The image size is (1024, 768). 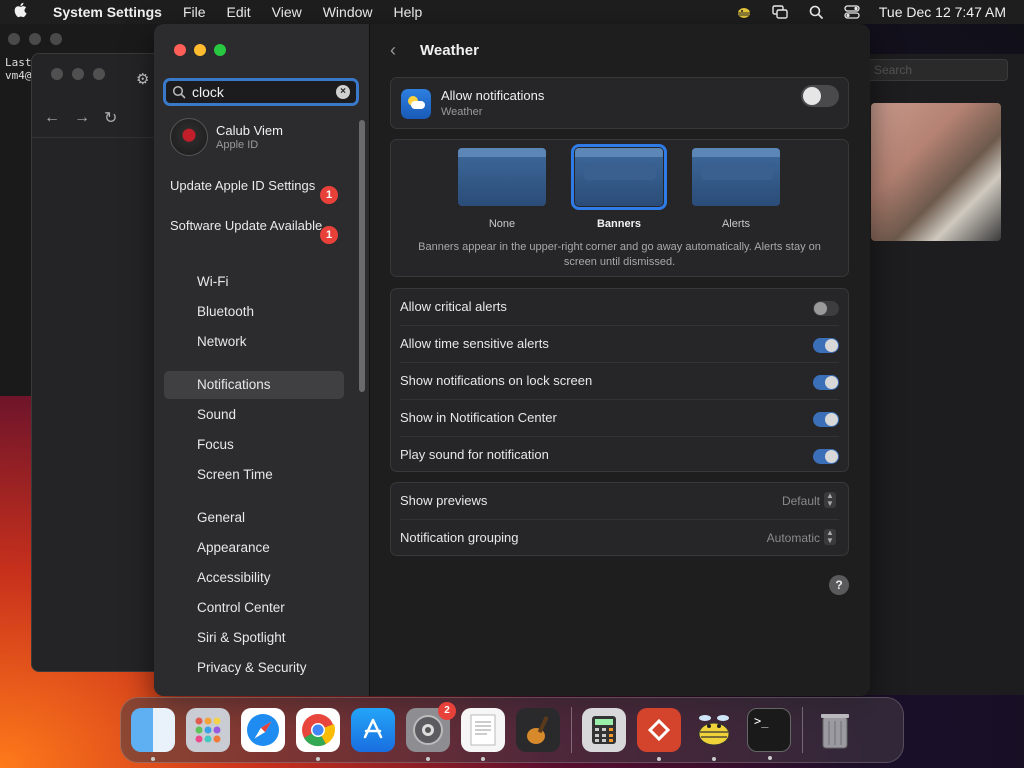 I want to click on sidebar-item-update-apple-id: Update Apple ID Settings 1, so click(x=255, y=191).